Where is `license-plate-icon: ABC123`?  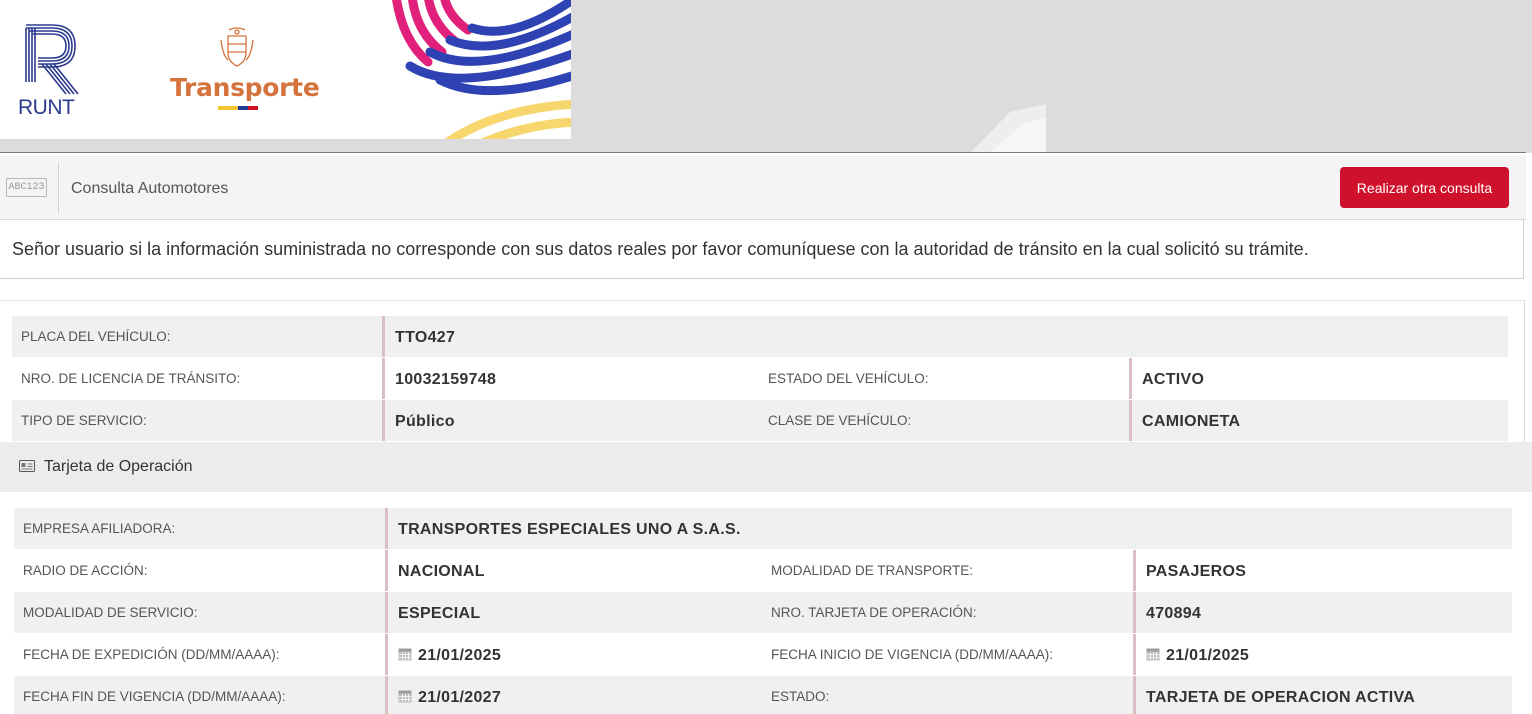 license-plate-icon: ABC123 is located at coordinates (26, 187).